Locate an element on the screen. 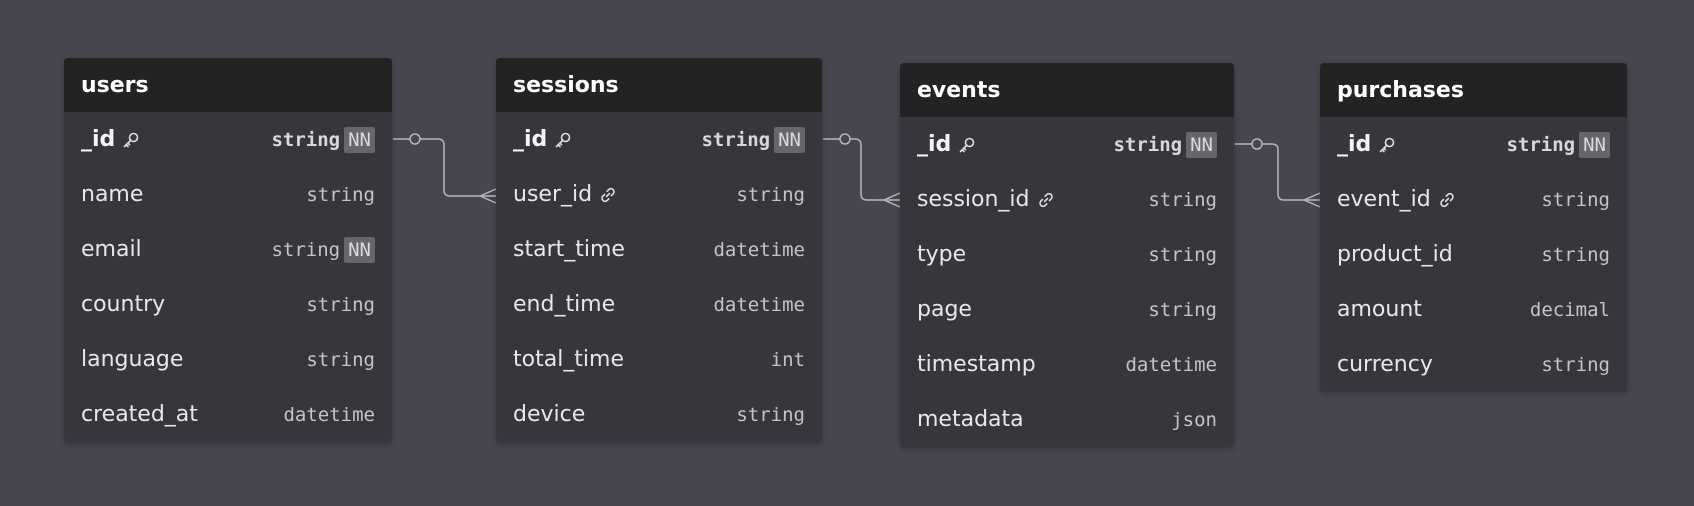  field-name: type is located at coordinates (941, 254).